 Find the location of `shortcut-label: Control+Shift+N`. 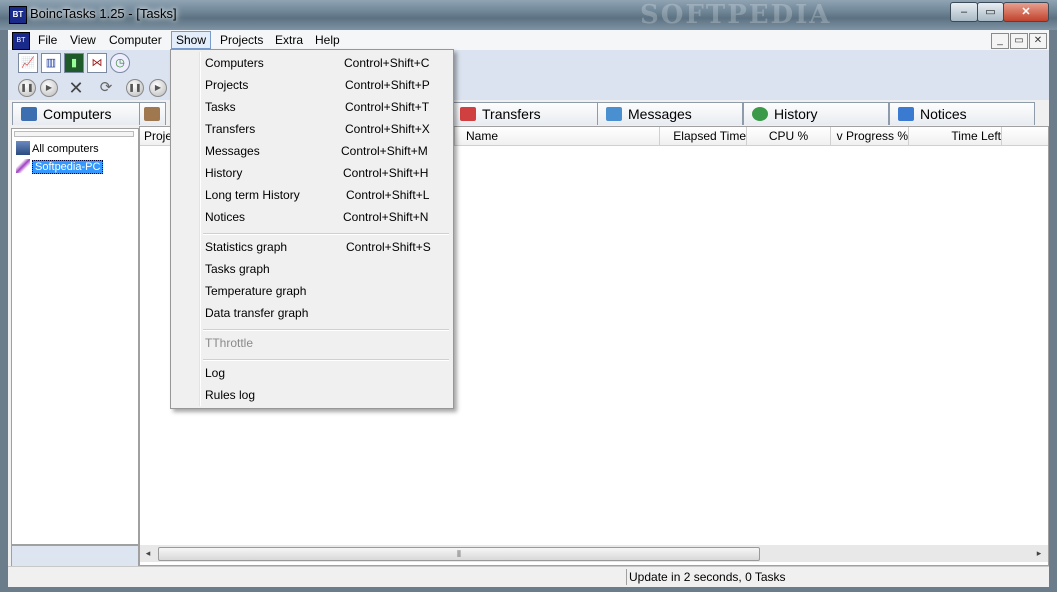

shortcut-label: Control+Shift+N is located at coordinates (386, 217).